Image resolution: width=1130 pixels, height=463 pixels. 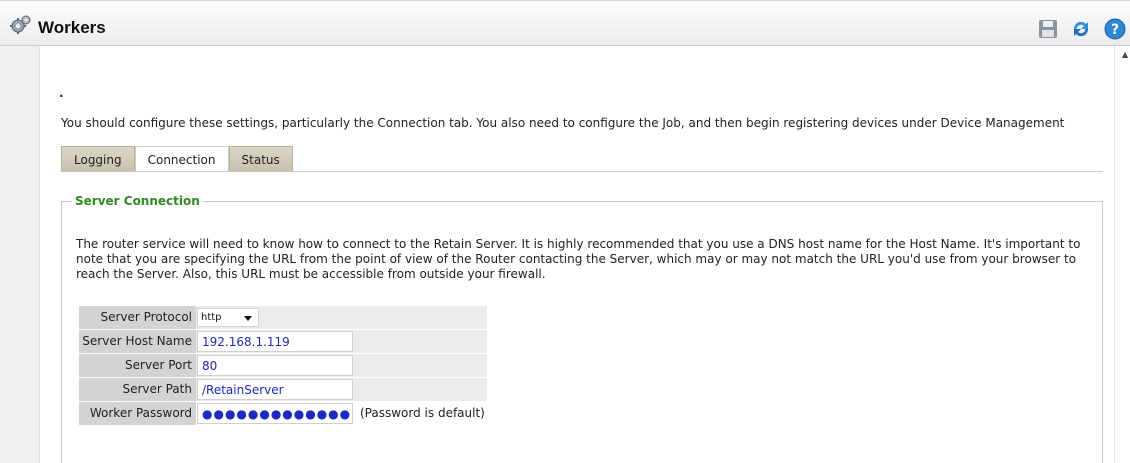 I want to click on password-input, so click(x=275, y=413).